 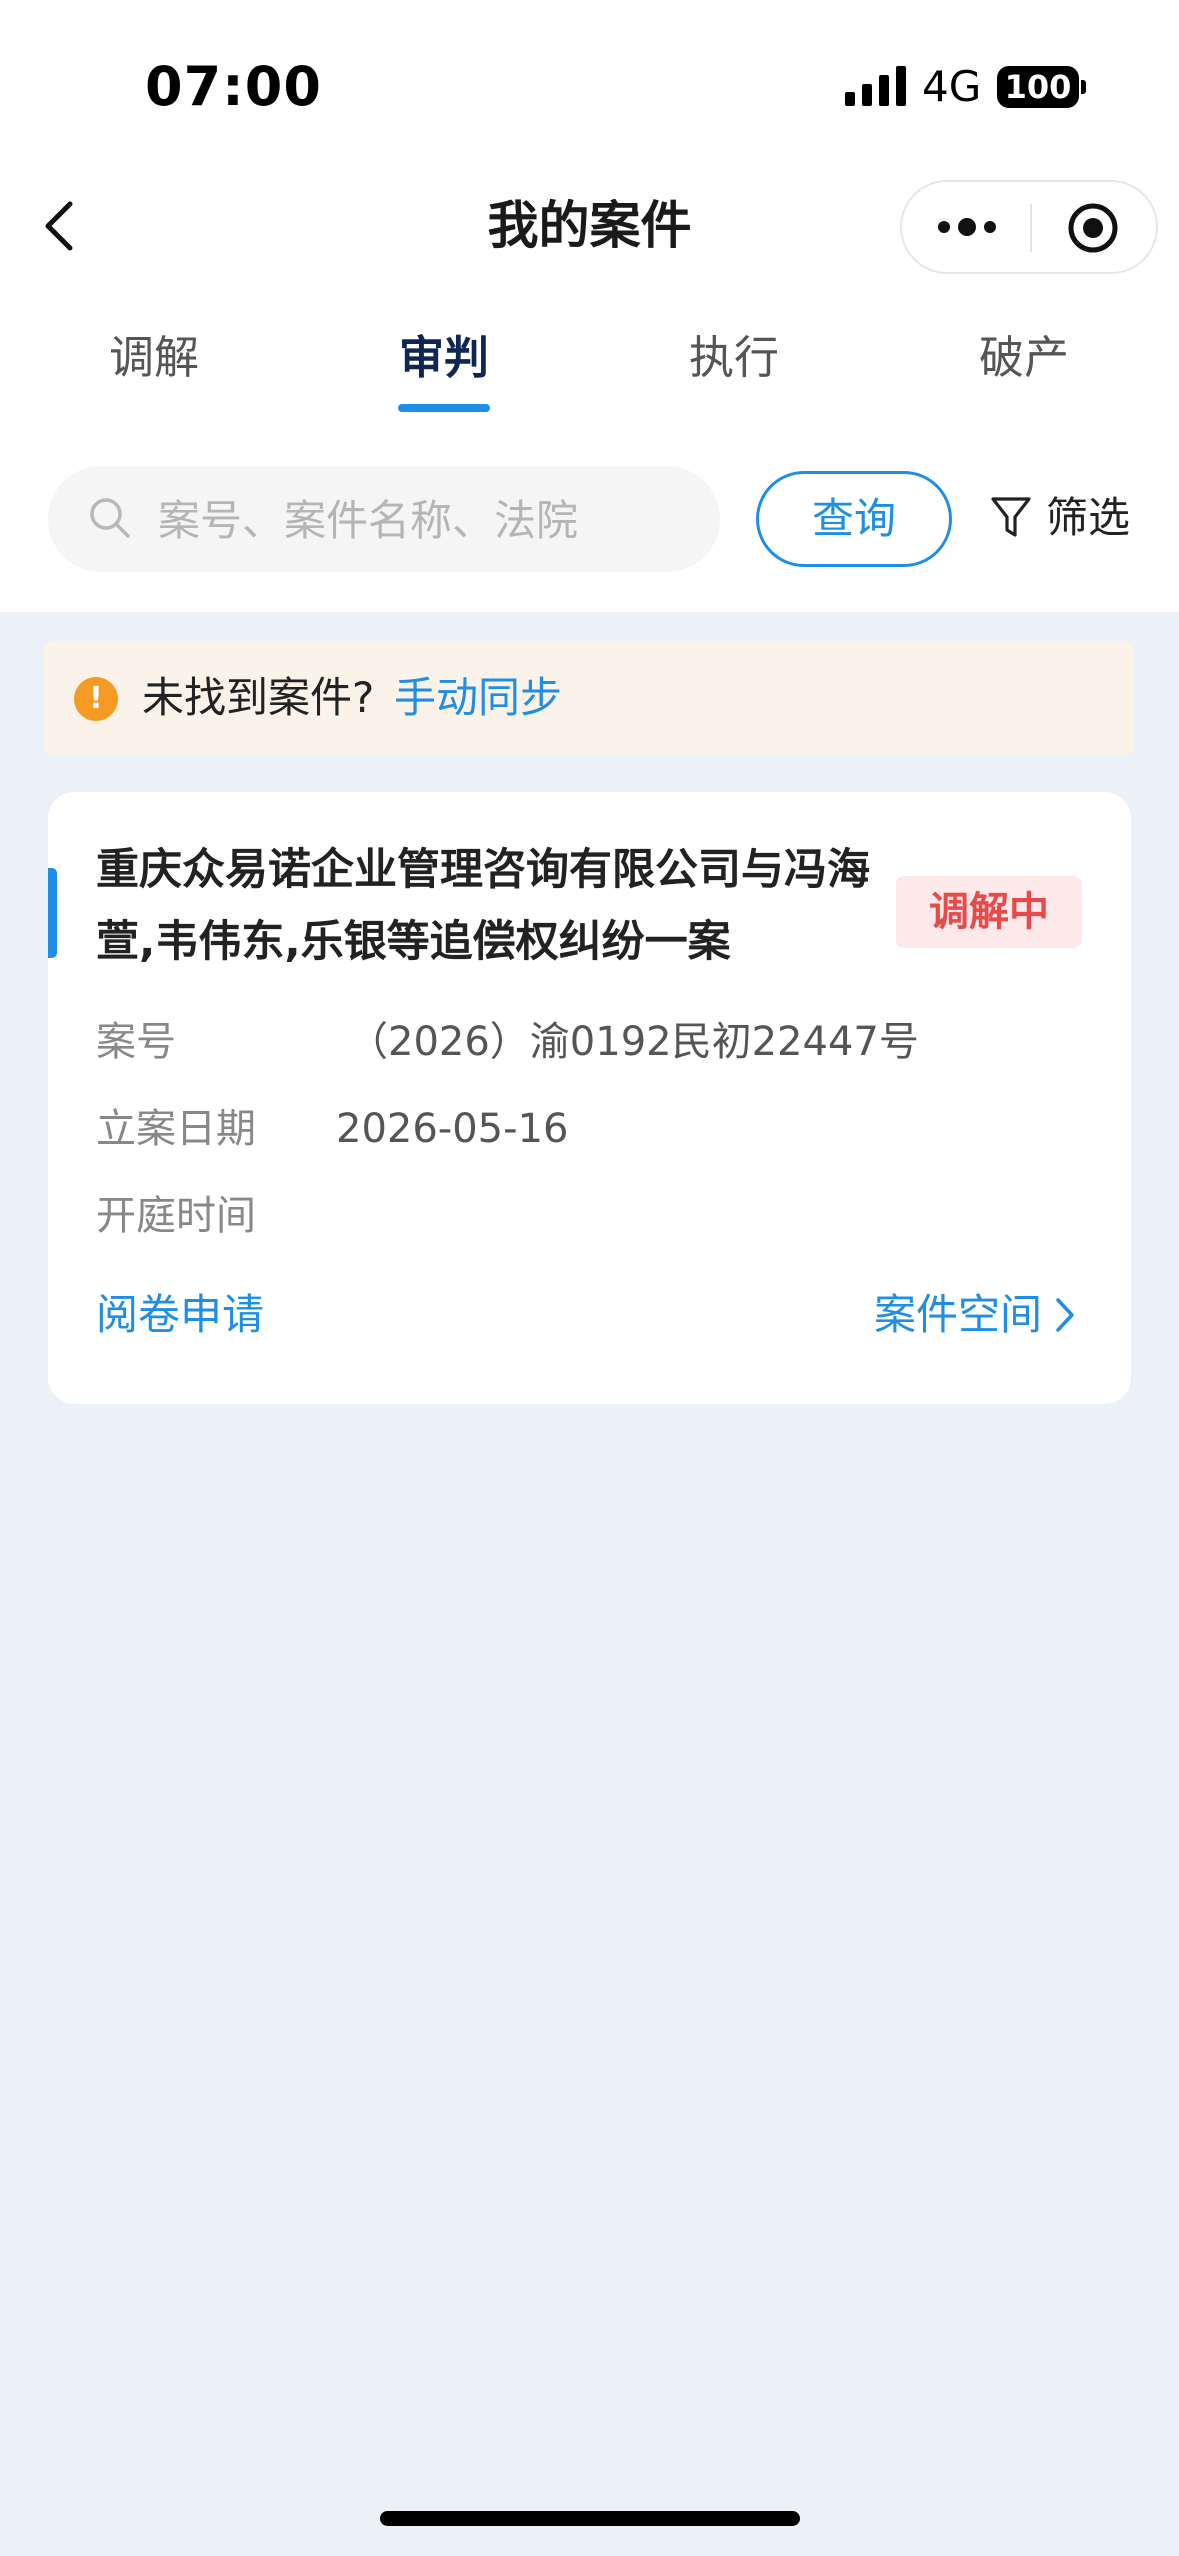 What do you see at coordinates (734, 358) in the screenshot?
I see `tab-execution: 执行` at bounding box center [734, 358].